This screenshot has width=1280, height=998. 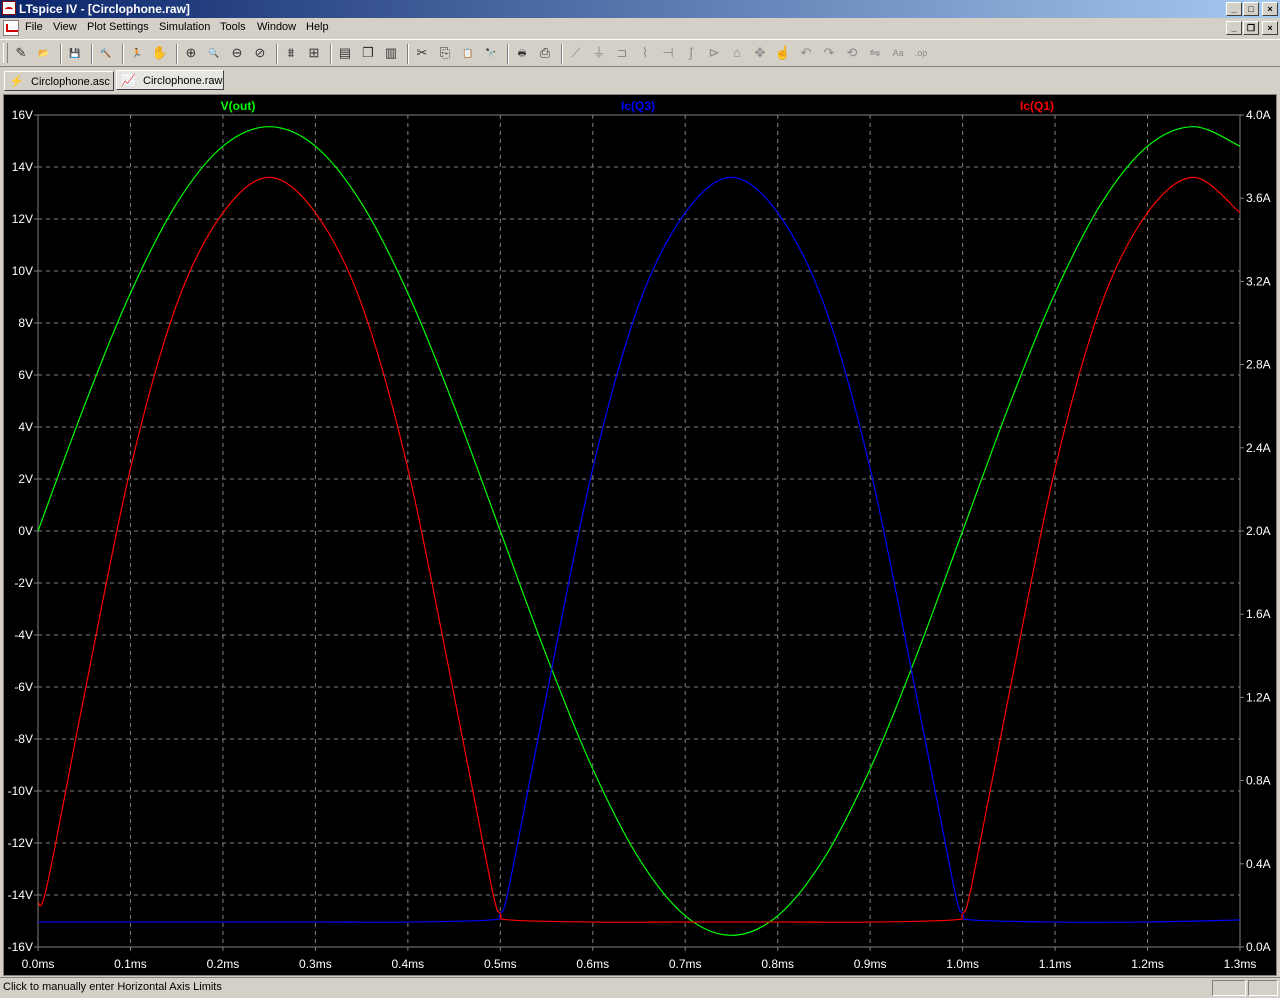 What do you see at coordinates (468, 53) in the screenshot?
I see `paste-icon: 📋` at bounding box center [468, 53].